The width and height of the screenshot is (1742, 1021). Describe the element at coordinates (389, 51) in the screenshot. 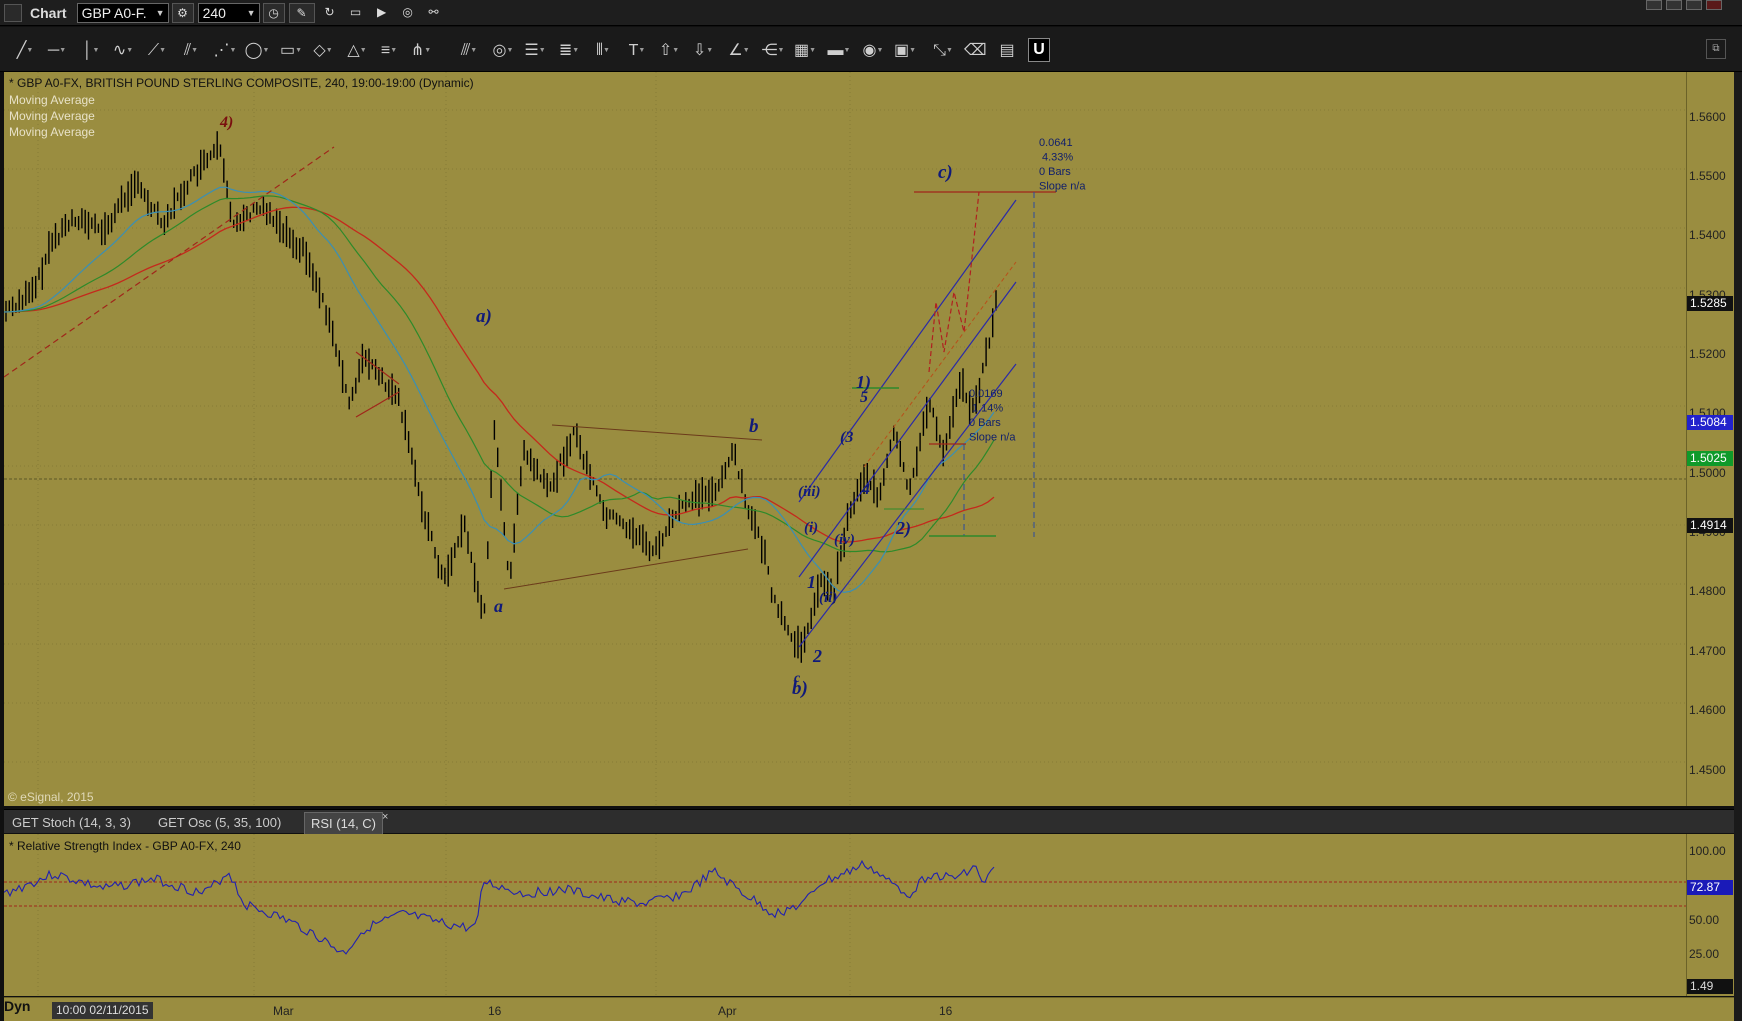

I see `channel-icon: ≡▼` at that location.